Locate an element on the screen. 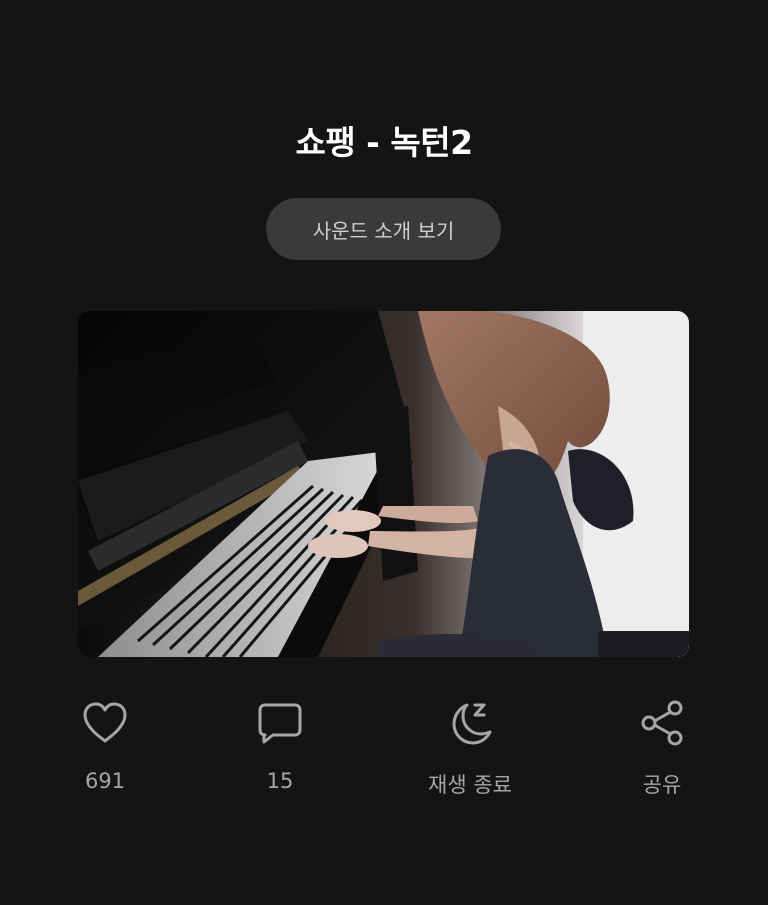 The width and height of the screenshot is (768, 905). heart-icon is located at coordinates (105, 723).